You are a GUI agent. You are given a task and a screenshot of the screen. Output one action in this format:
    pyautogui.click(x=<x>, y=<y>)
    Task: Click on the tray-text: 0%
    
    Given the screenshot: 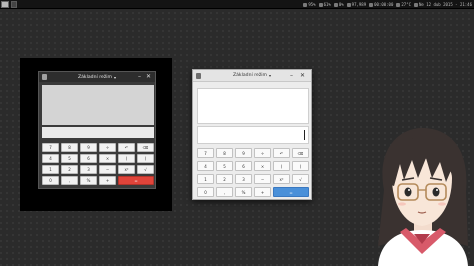 What is the action you would take?
    pyautogui.click(x=341, y=4)
    